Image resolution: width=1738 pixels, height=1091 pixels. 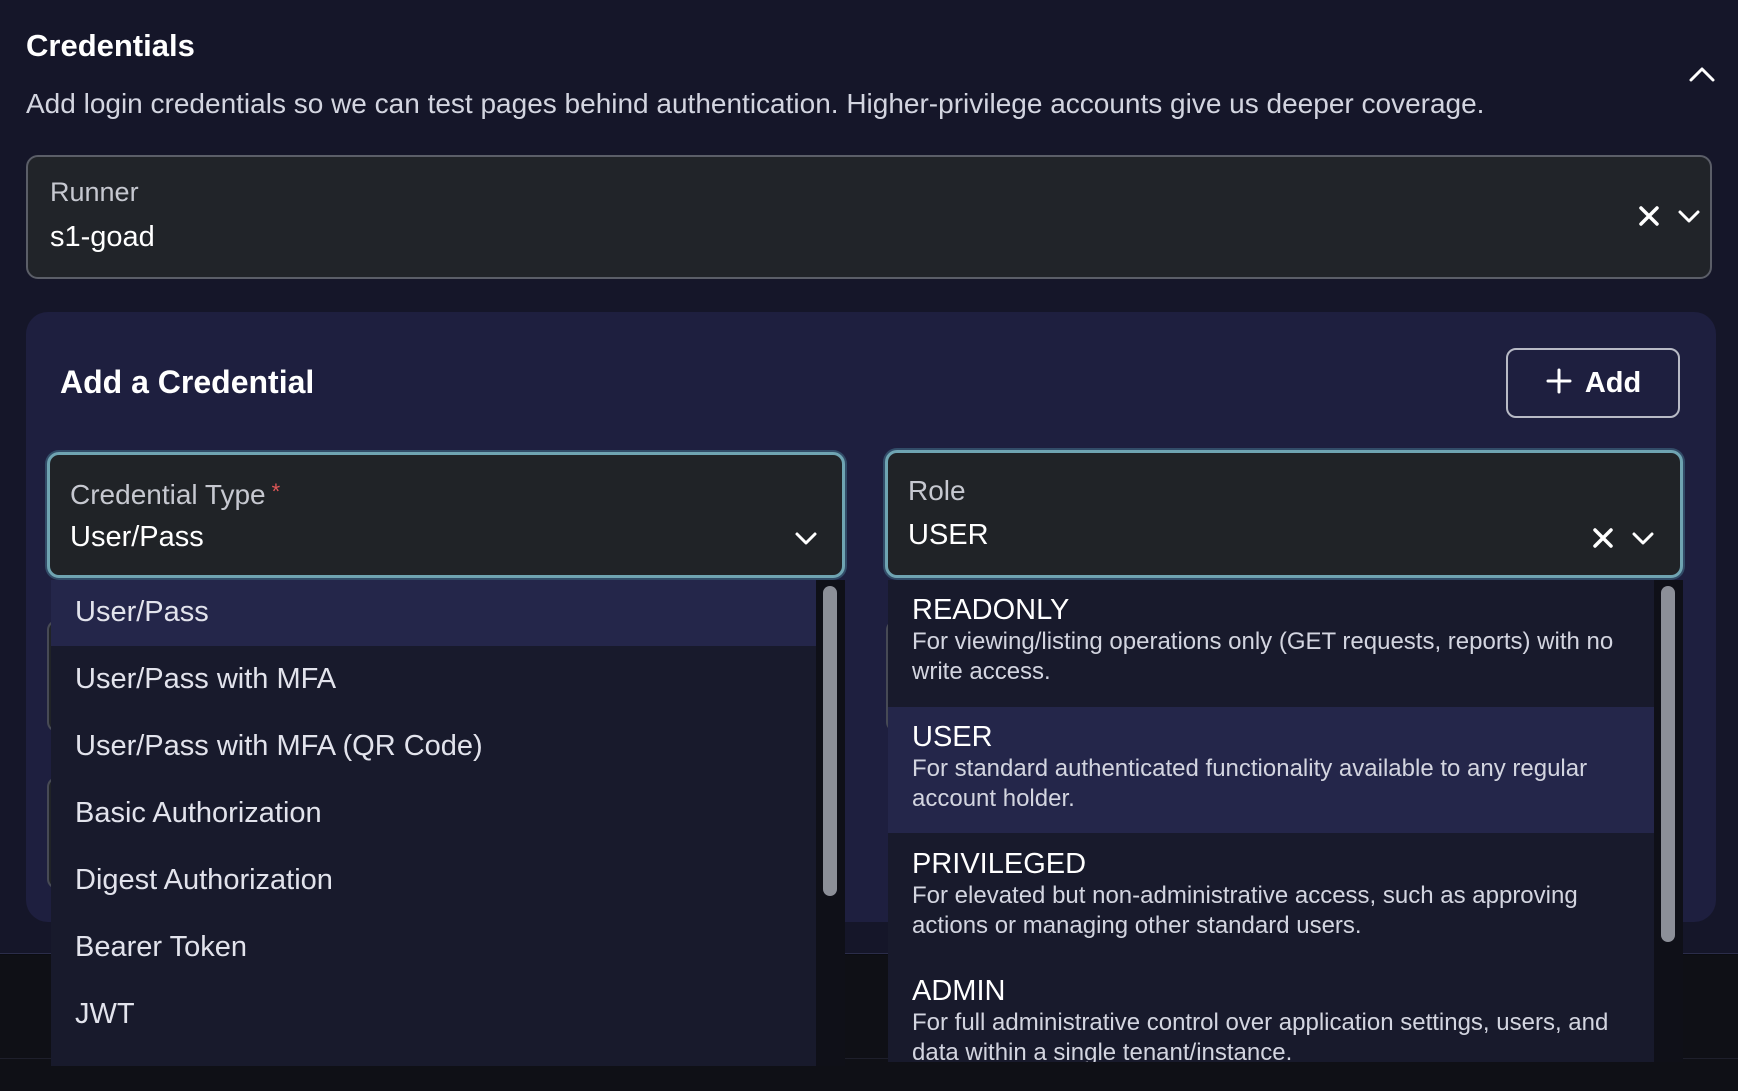 I want to click on option-title: PRIVILEGED, so click(x=999, y=864).